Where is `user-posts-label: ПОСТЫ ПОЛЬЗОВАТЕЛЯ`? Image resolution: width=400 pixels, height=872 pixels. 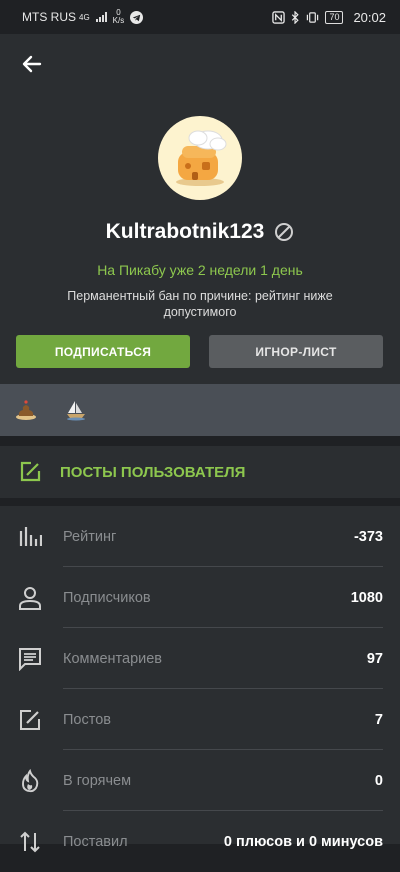 user-posts-label: ПОСТЫ ПОЛЬЗОВАТЕЛЯ is located at coordinates (153, 472).